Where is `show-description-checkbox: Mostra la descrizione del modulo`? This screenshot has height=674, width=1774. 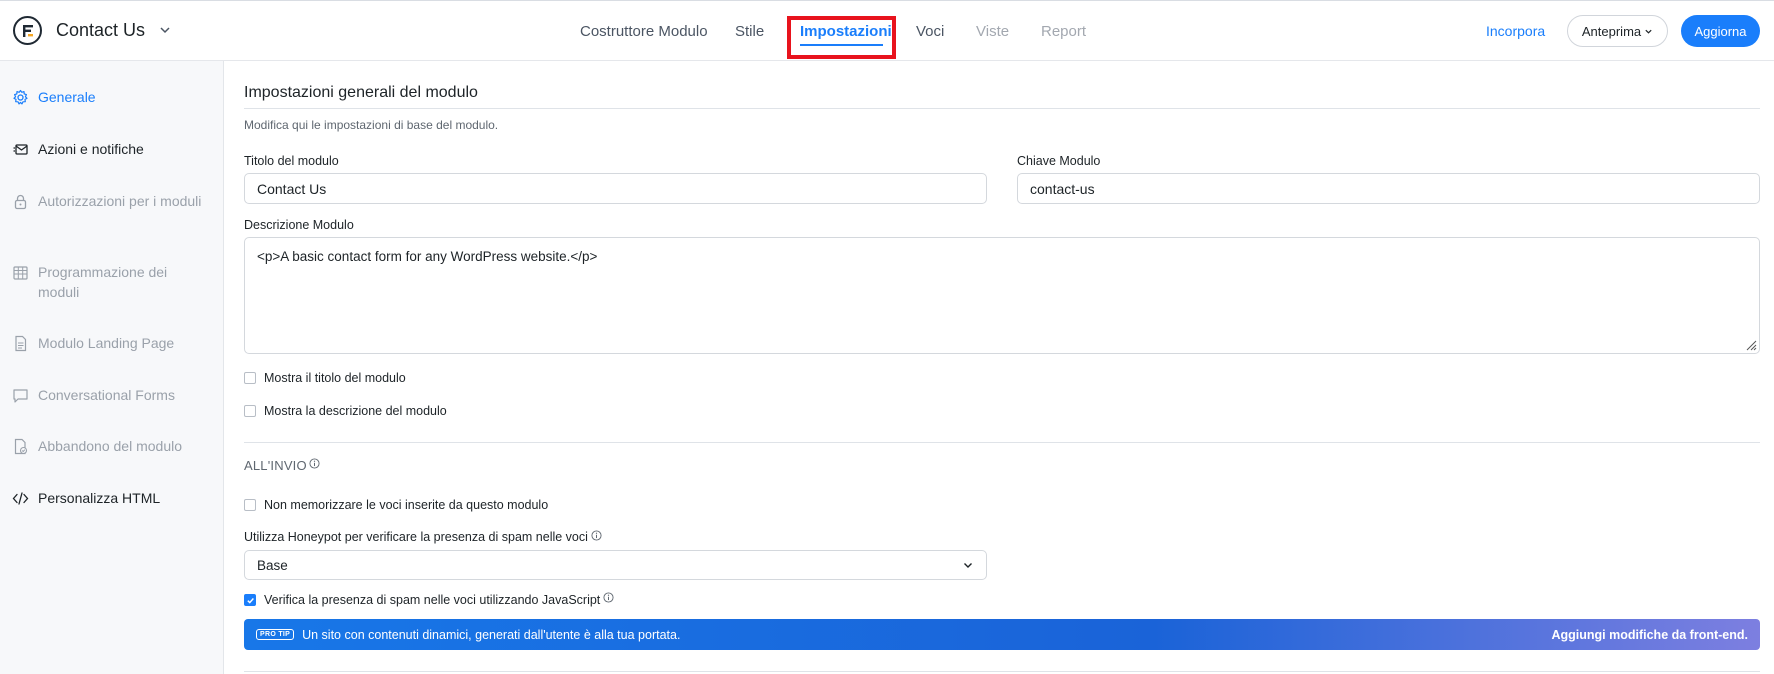 show-description-checkbox: Mostra la descrizione del modulo is located at coordinates (345, 411).